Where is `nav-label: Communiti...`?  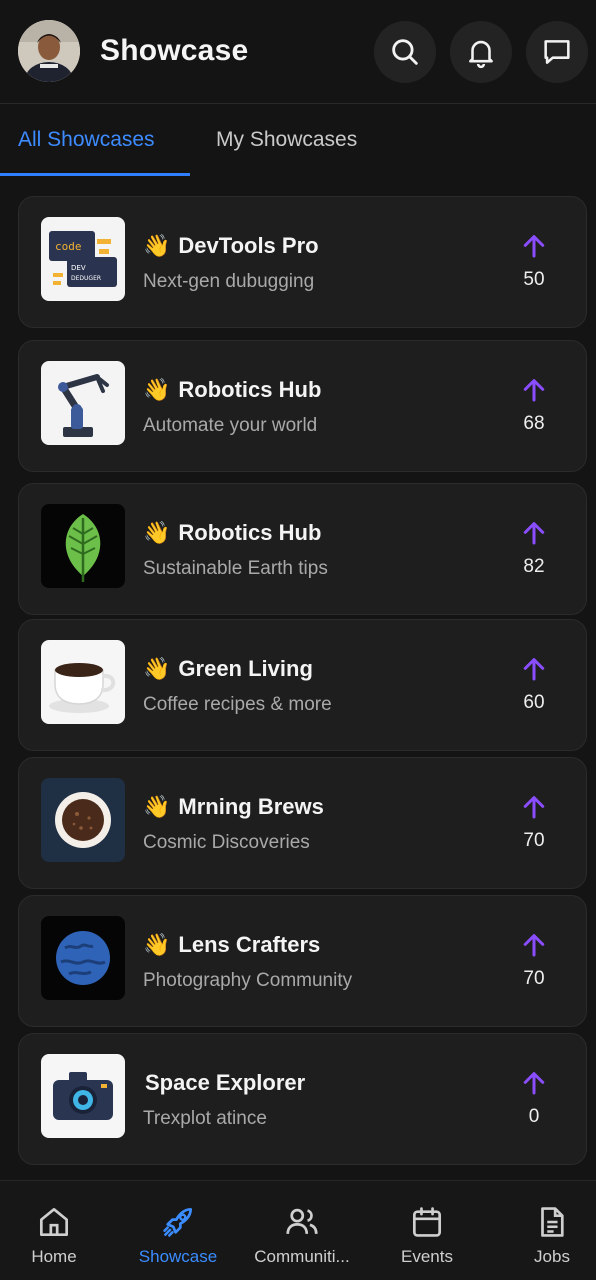
nav-label: Communiti... is located at coordinates (302, 1256).